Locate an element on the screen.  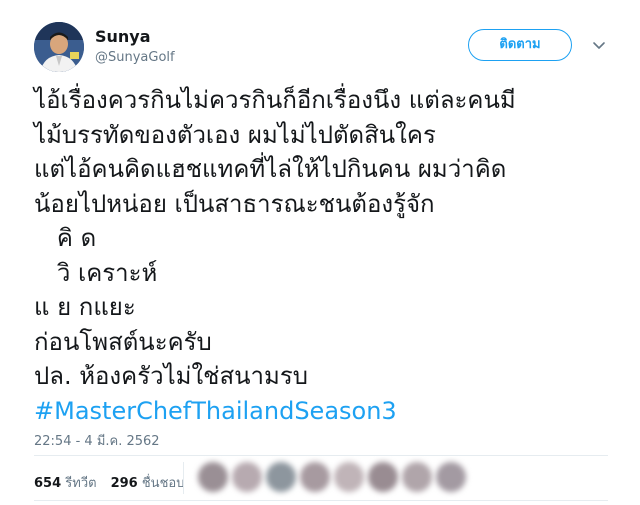
likes-label: ชื่นชอบ is located at coordinates (163, 483).